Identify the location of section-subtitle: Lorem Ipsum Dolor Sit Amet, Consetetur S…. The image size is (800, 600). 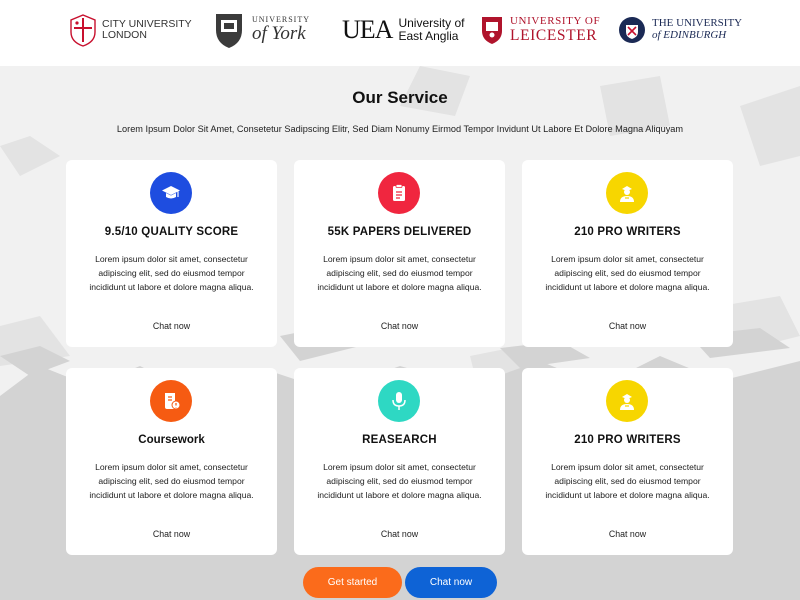
(400, 129).